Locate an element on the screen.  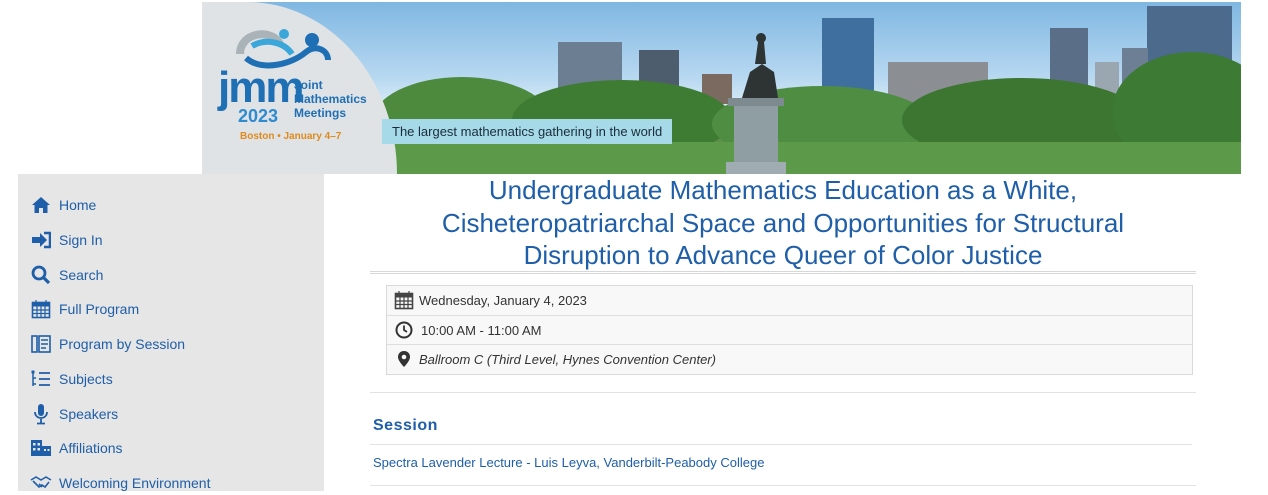
sidebar-item-label: Subjects is located at coordinates (86, 379).